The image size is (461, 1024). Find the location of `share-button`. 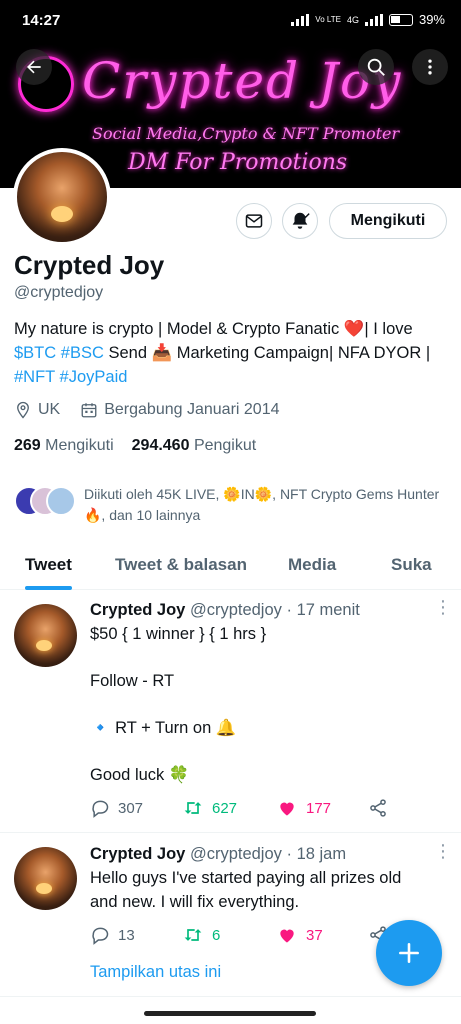

share-button is located at coordinates (378, 808).